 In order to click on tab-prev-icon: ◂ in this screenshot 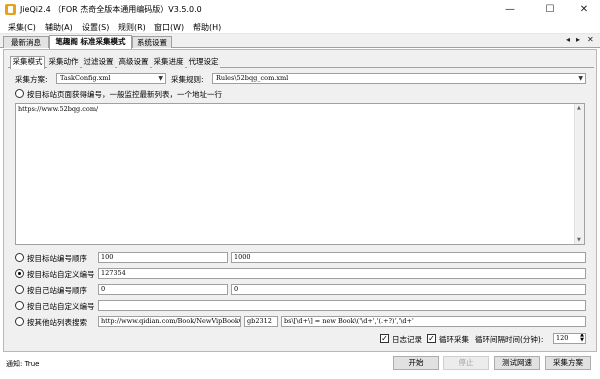, I will do `click(568, 39)`.